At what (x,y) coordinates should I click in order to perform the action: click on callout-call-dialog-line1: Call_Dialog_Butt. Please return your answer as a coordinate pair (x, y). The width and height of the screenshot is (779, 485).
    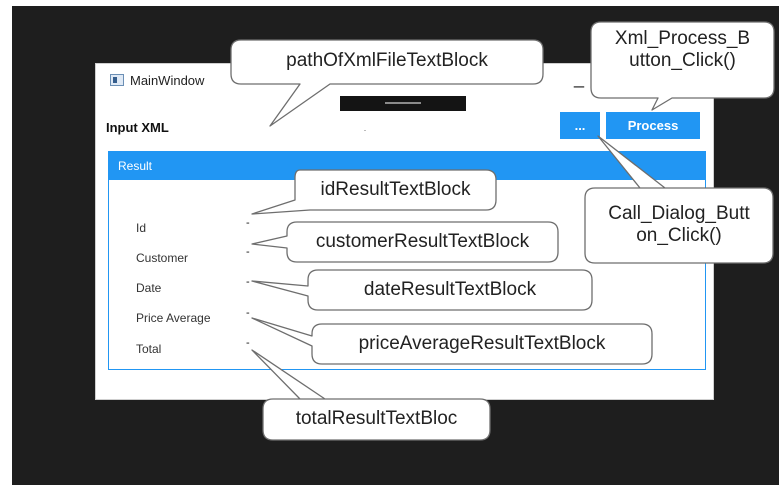
    Looking at the image, I should click on (679, 213).